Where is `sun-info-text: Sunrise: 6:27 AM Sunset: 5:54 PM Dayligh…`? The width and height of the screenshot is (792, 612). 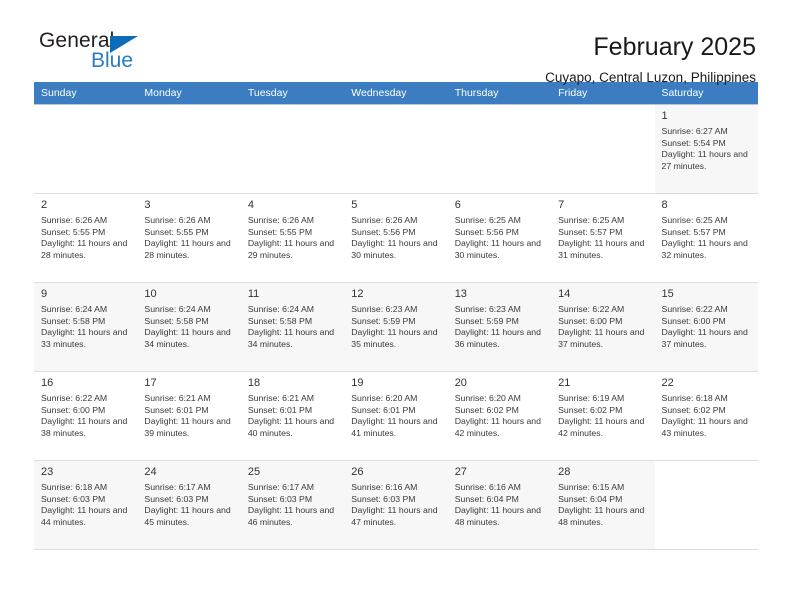 sun-info-text: Sunrise: 6:27 AM Sunset: 5:54 PM Dayligh… is located at coordinates (704, 148).